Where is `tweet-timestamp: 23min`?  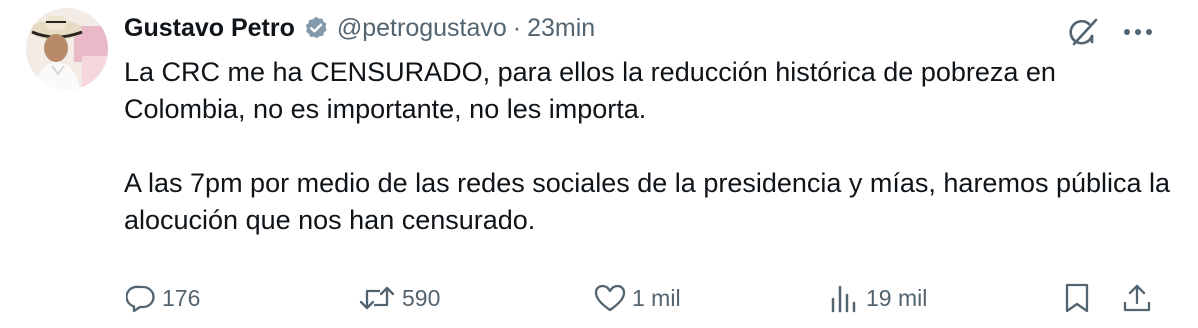 tweet-timestamp: 23min is located at coordinates (561, 28).